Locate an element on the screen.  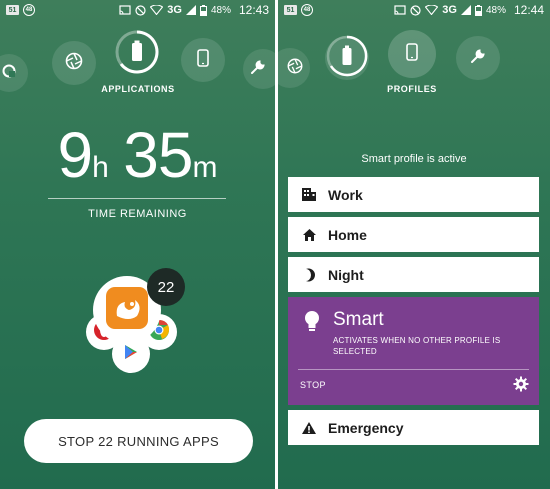
home-icon is located at coordinates (309, 235).